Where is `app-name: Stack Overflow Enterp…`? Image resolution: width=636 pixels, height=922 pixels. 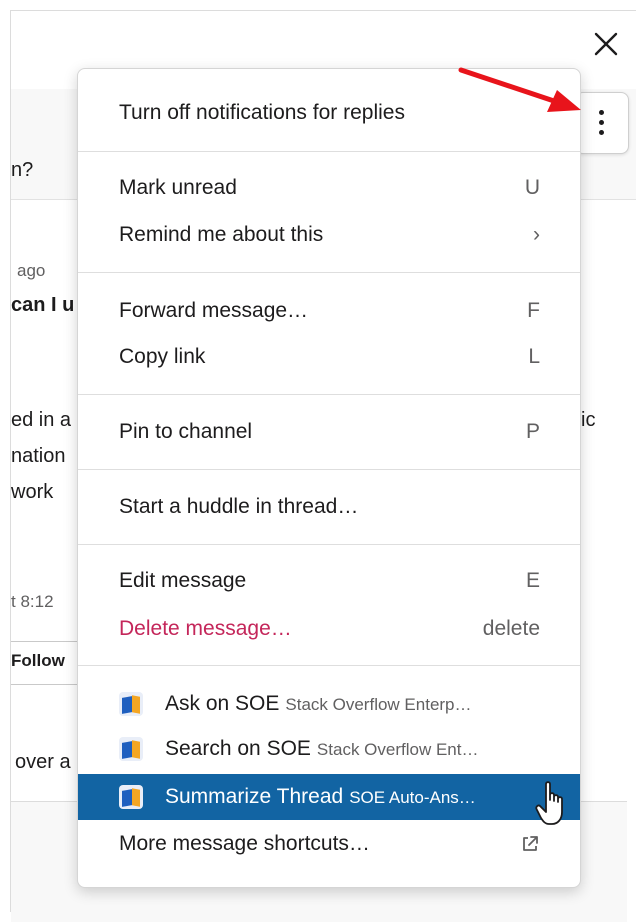 app-name: Stack Overflow Enterp… is located at coordinates (378, 704).